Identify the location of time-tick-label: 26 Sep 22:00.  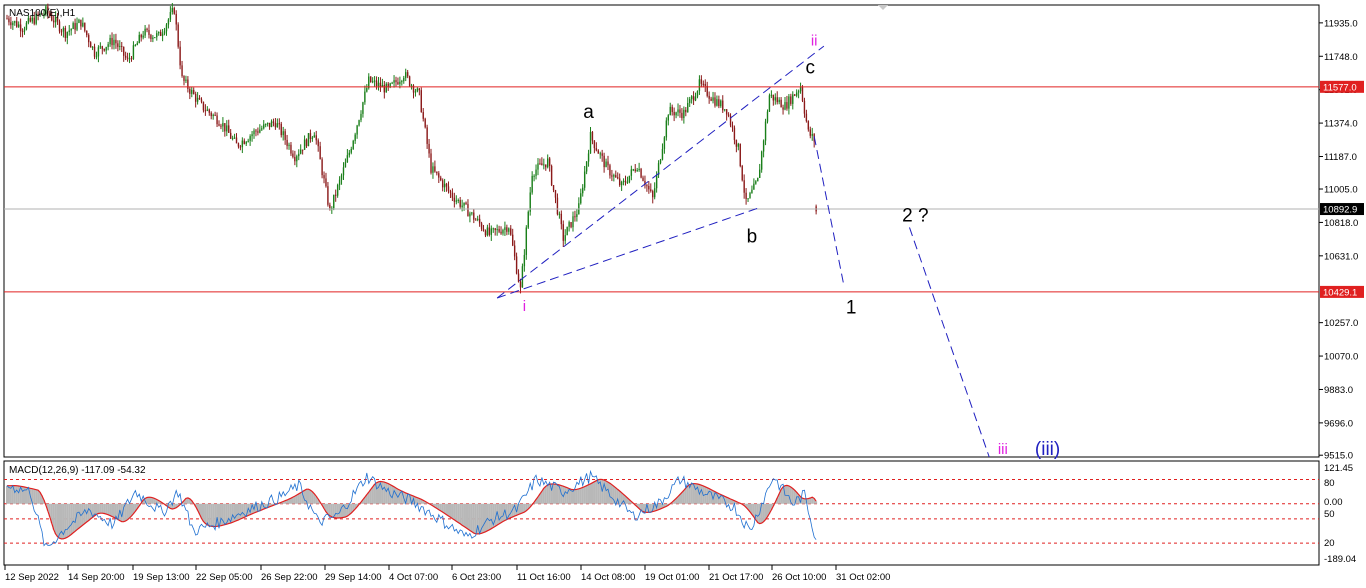
(289, 577).